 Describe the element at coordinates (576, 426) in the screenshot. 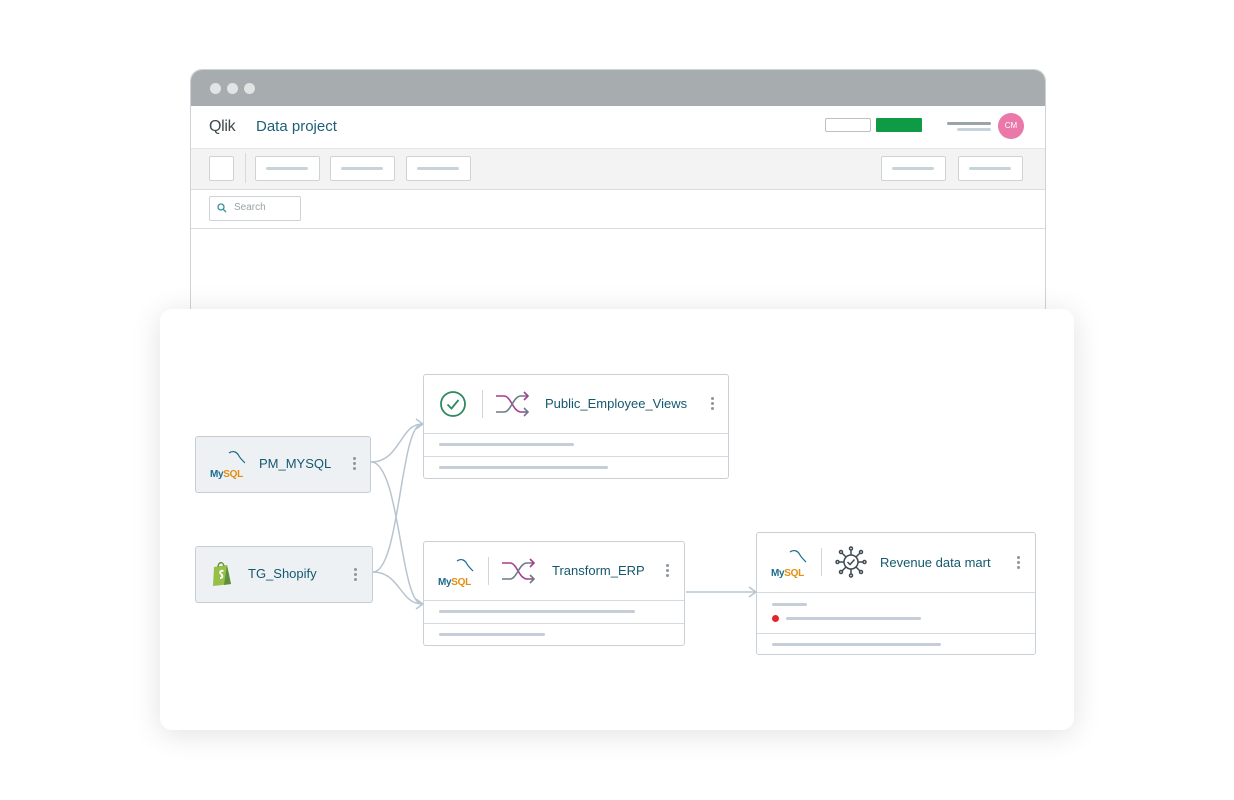

I see `task-node-public-employee-views: Public_Employee_Views` at that location.